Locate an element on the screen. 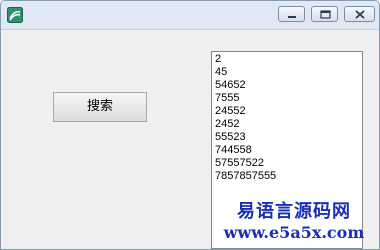 This screenshot has width=380, height=250. list-item: 45 is located at coordinates (288, 72).